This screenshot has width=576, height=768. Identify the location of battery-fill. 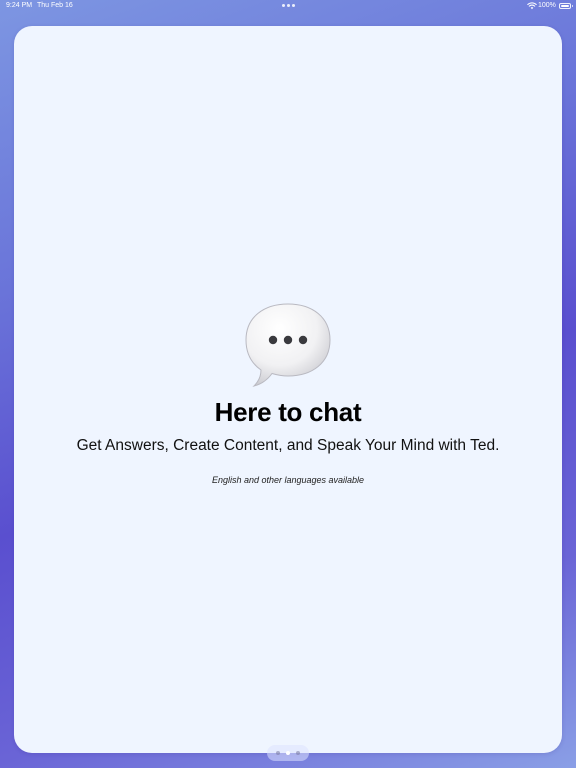
(565, 6).